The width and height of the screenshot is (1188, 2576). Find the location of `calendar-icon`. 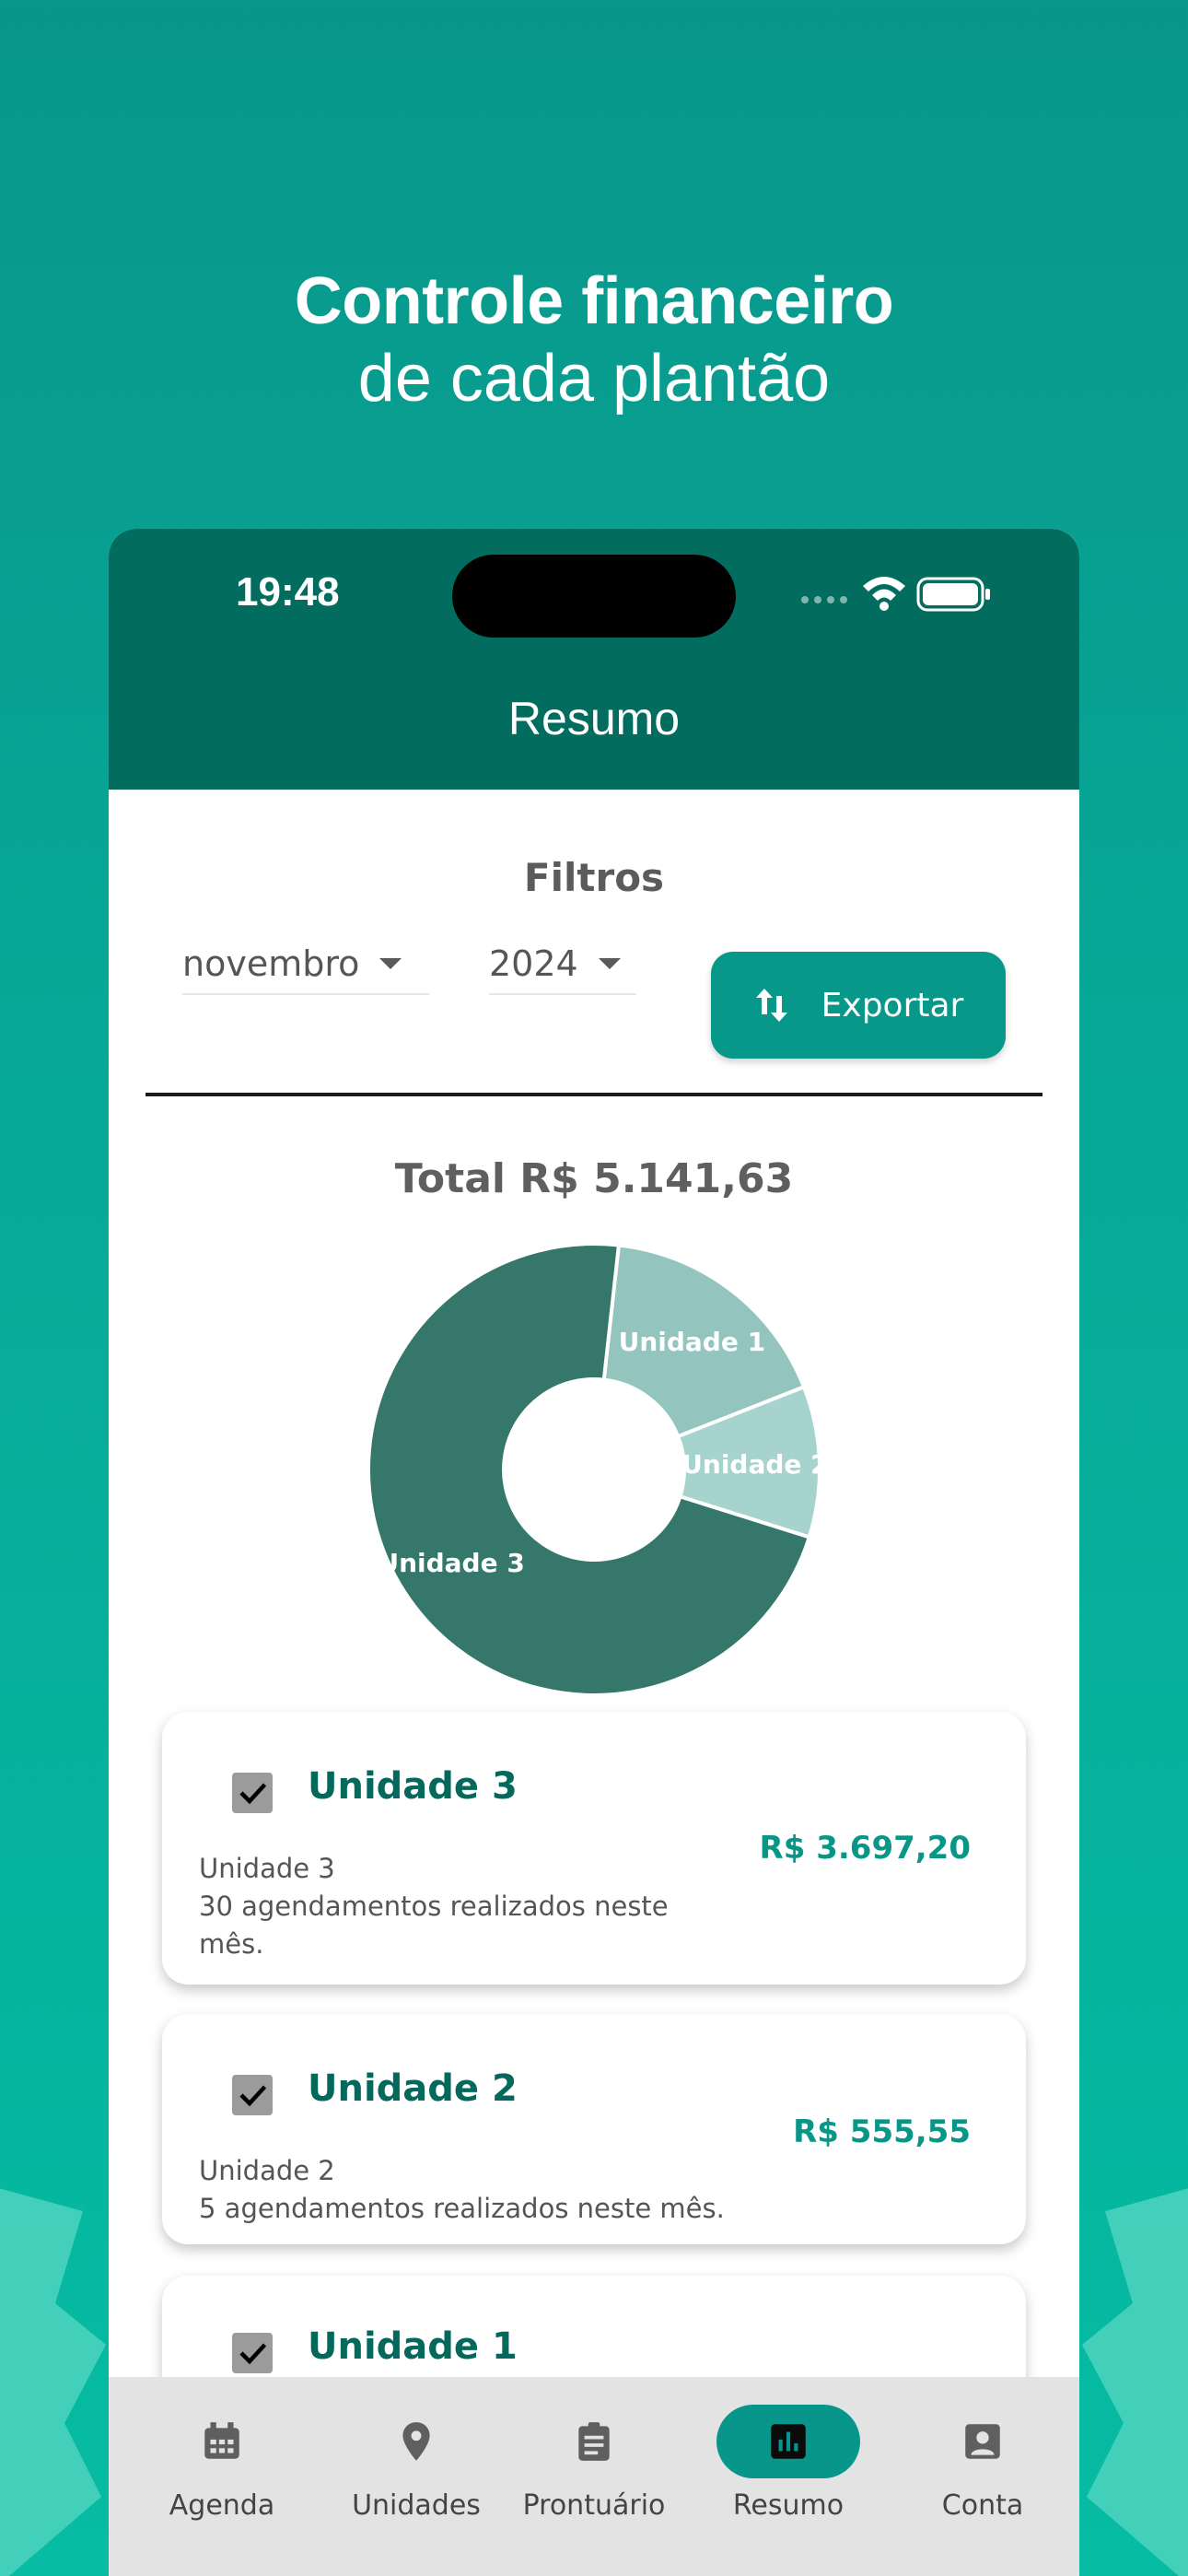

calendar-icon is located at coordinates (221, 2440).